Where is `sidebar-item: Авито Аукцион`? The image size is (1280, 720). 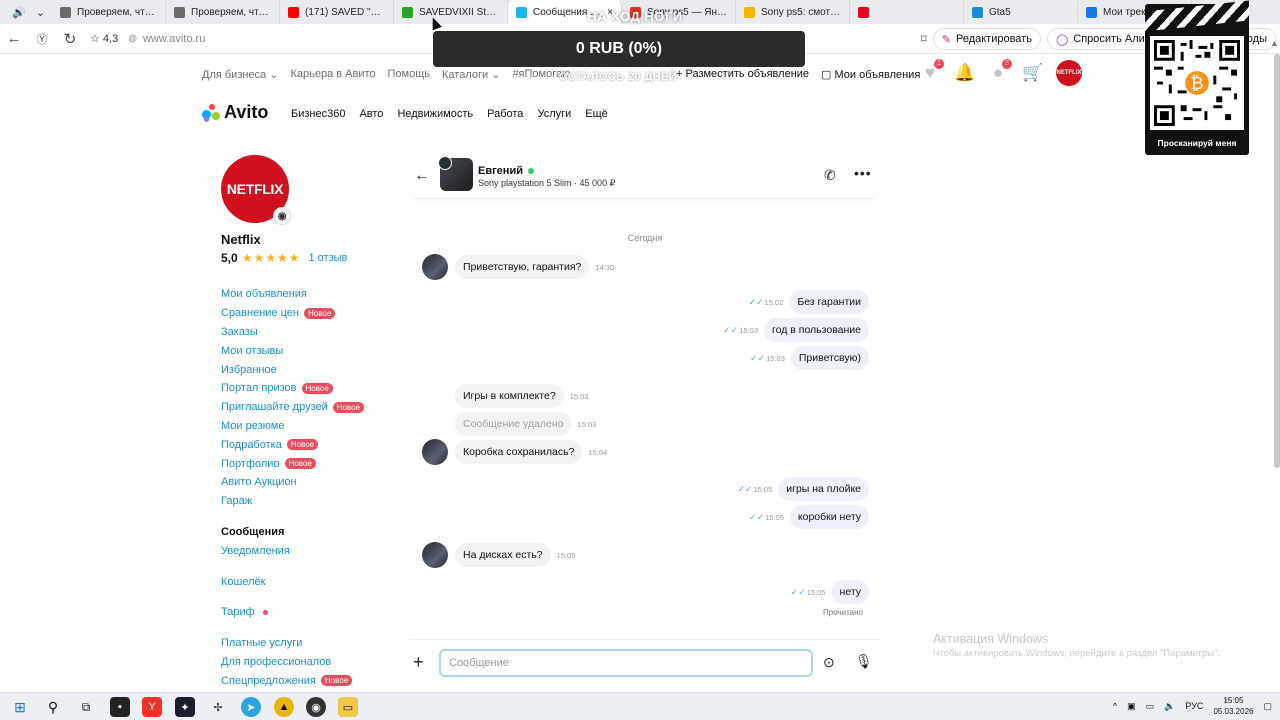
sidebar-item: Авито Аукцион is located at coordinates (296, 482).